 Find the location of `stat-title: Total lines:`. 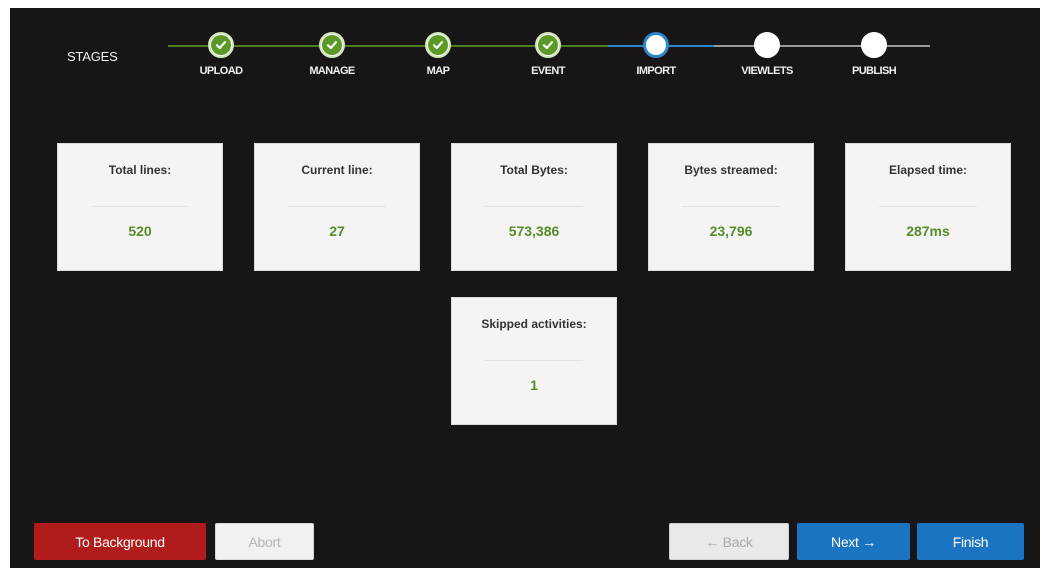

stat-title: Total lines: is located at coordinates (140, 170).